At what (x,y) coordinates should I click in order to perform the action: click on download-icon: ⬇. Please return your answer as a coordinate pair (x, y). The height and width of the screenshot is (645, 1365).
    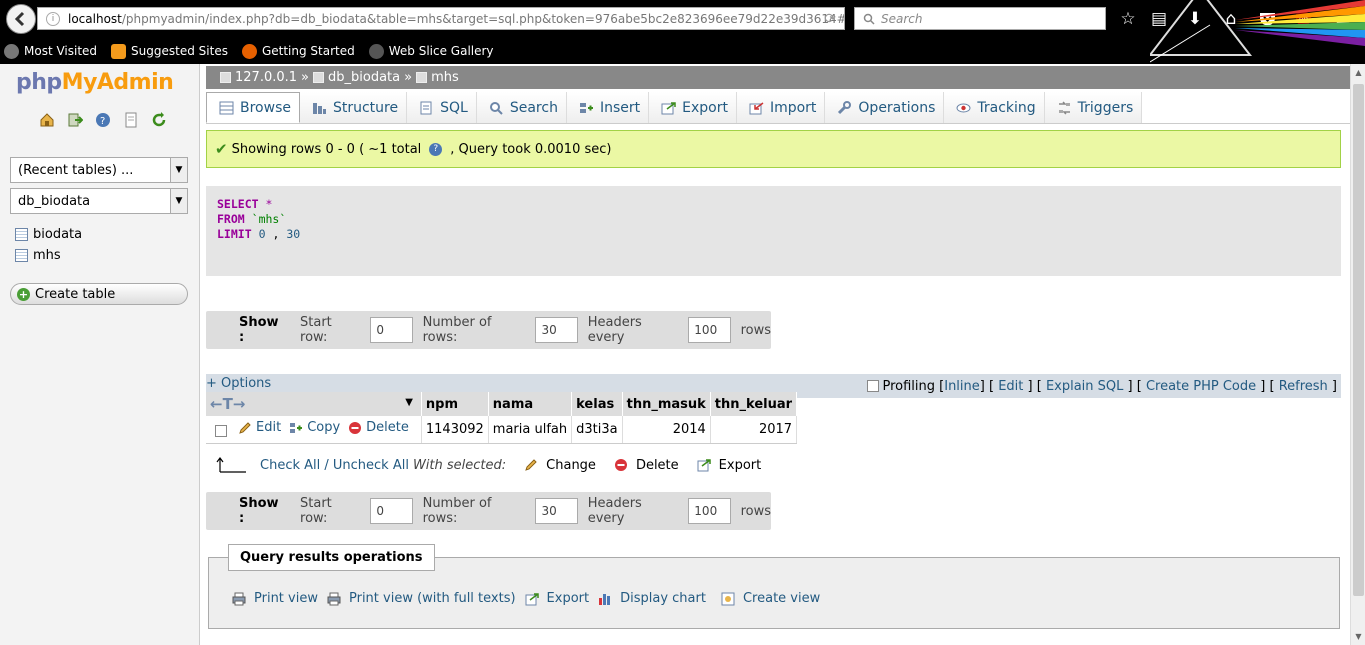
    Looking at the image, I should click on (1195, 19).